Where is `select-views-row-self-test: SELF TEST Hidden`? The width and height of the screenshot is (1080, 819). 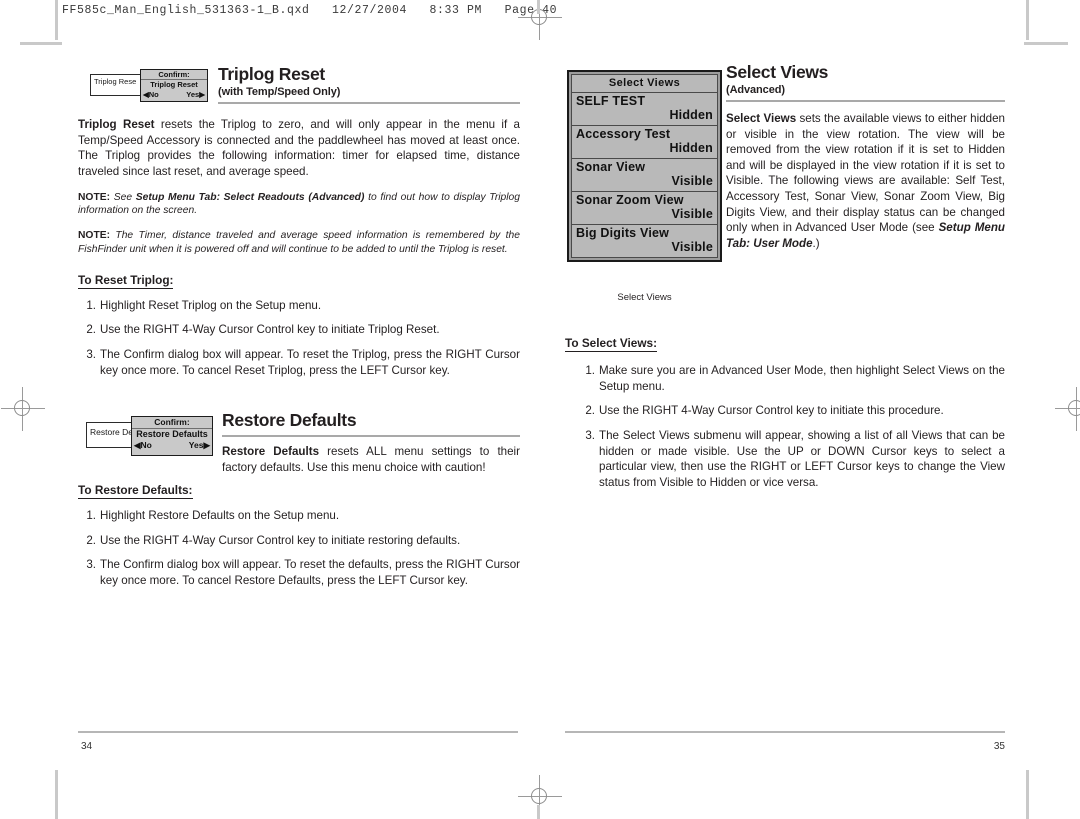
select-views-row-self-test: SELF TEST Hidden is located at coordinates (644, 109).